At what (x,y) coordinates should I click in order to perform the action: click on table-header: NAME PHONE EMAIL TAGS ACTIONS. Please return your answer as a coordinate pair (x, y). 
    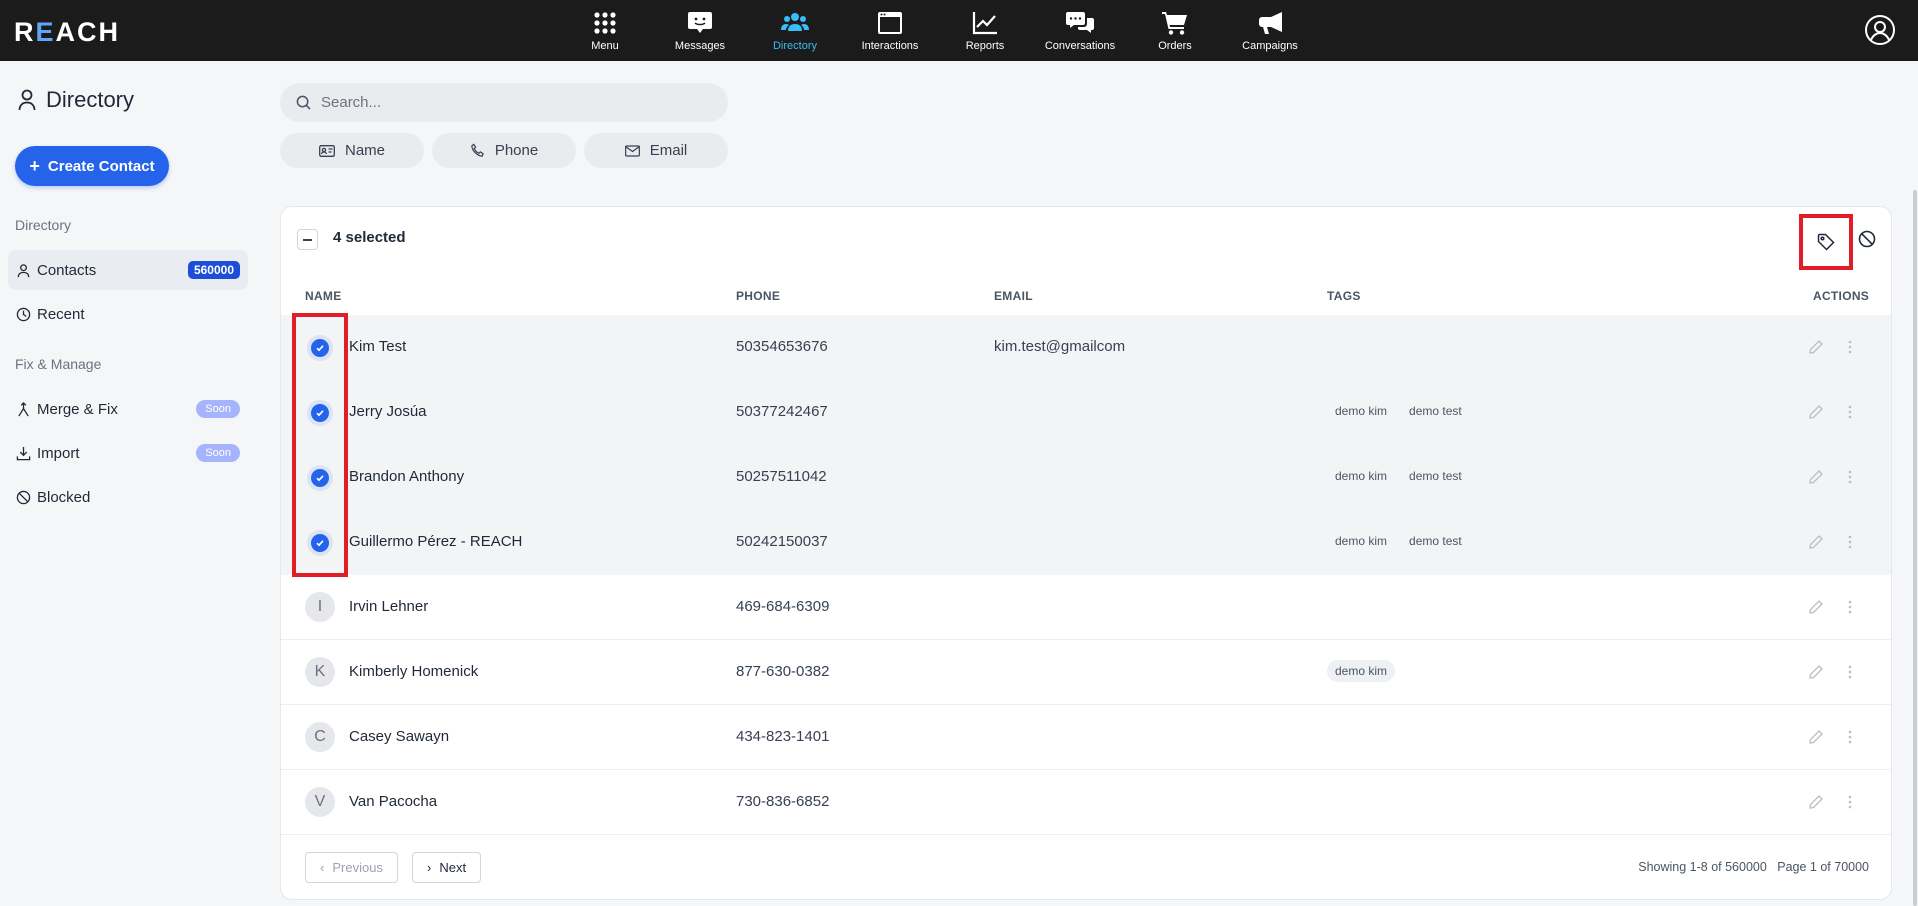
    Looking at the image, I should click on (1086, 293).